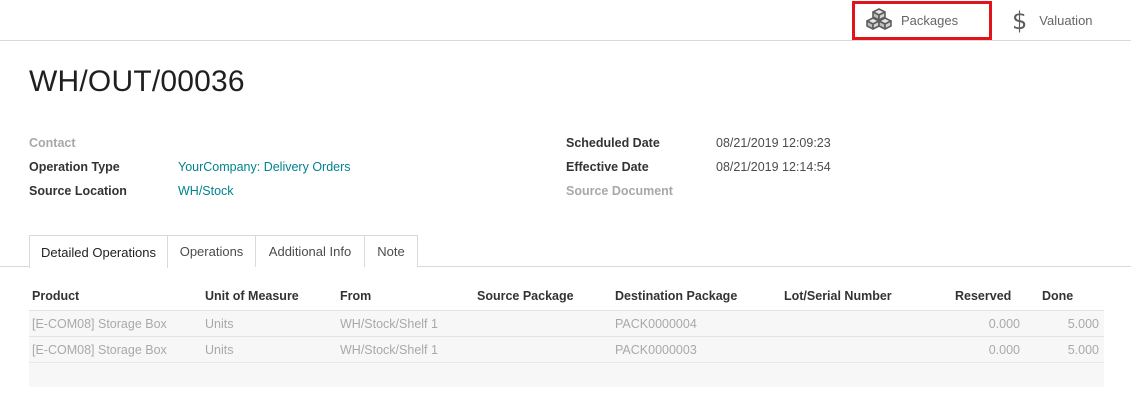 Image resolution: width=1131 pixels, height=413 pixels. I want to click on source-location-link: WH/Stock, so click(206, 191).